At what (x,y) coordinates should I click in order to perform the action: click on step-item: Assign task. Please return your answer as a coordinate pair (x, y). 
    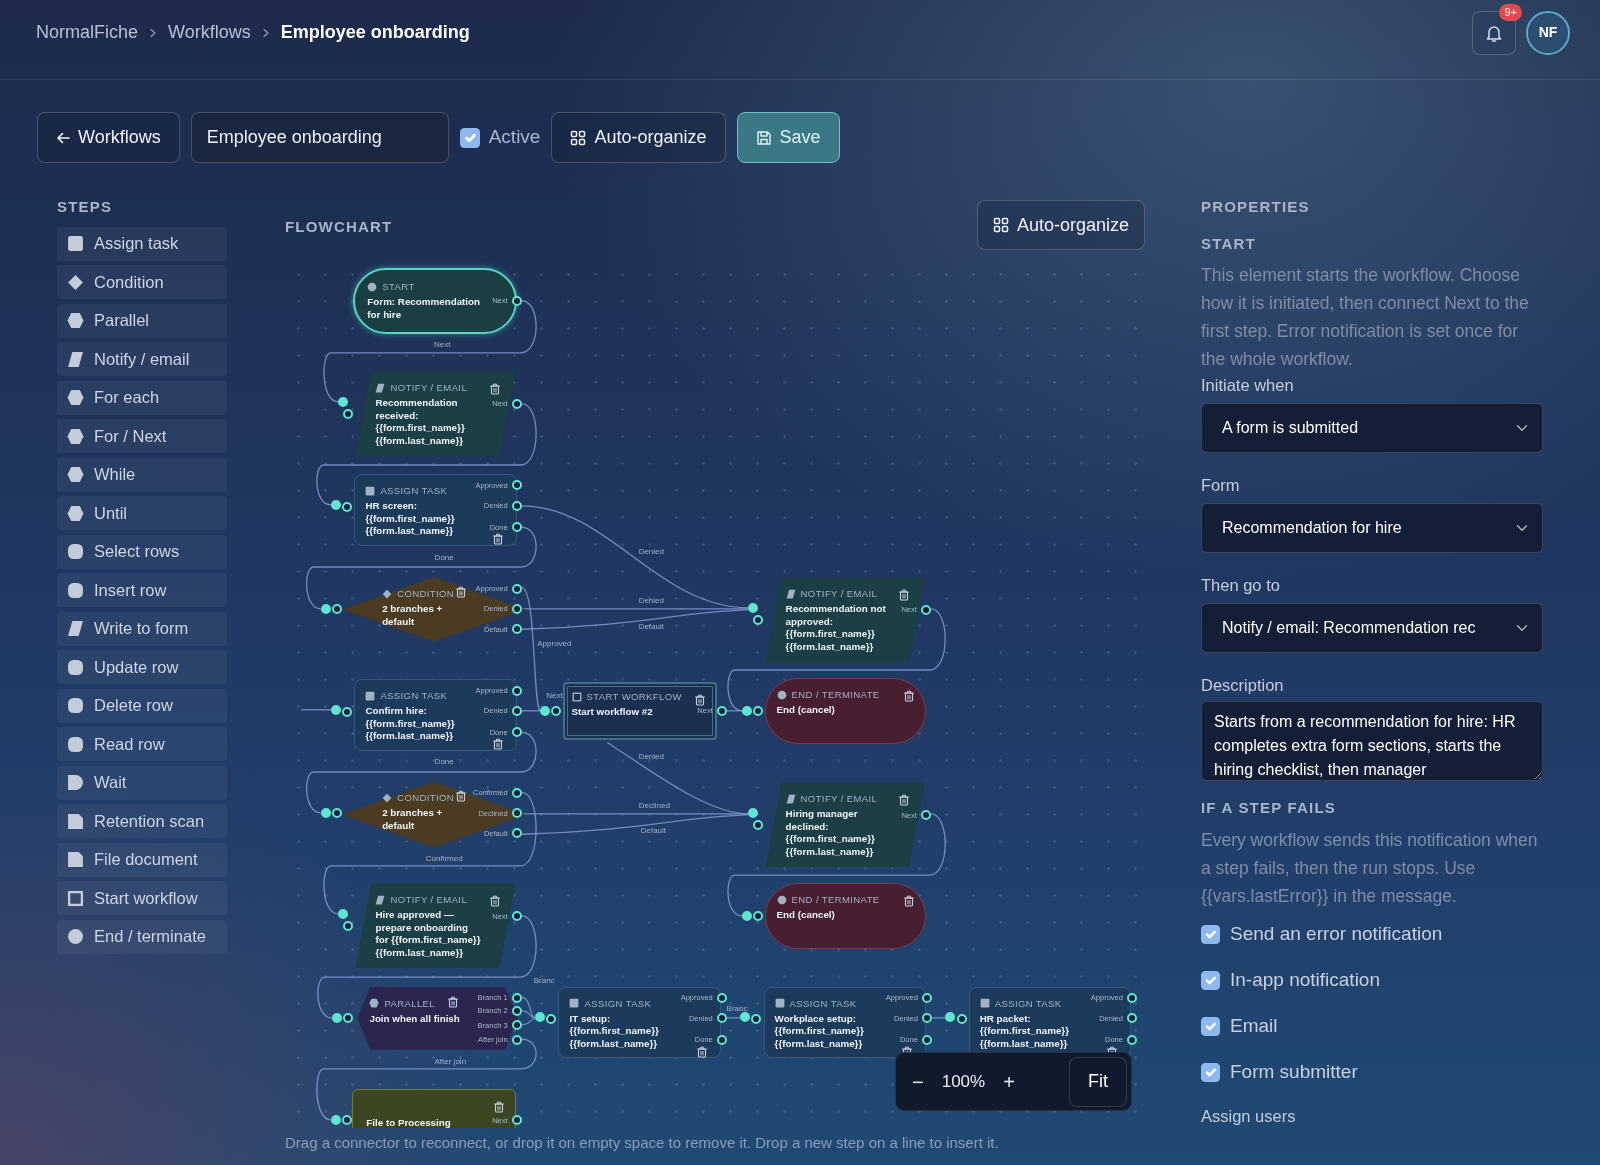
    Looking at the image, I should click on (142, 243).